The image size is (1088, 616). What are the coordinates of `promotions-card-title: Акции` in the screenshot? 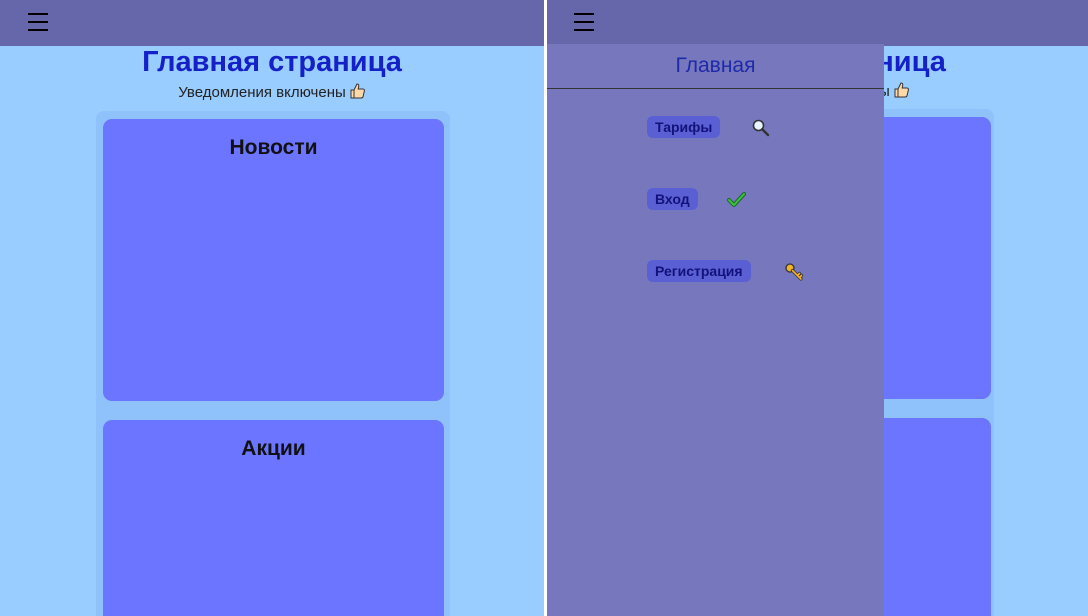 It's located at (273, 448).